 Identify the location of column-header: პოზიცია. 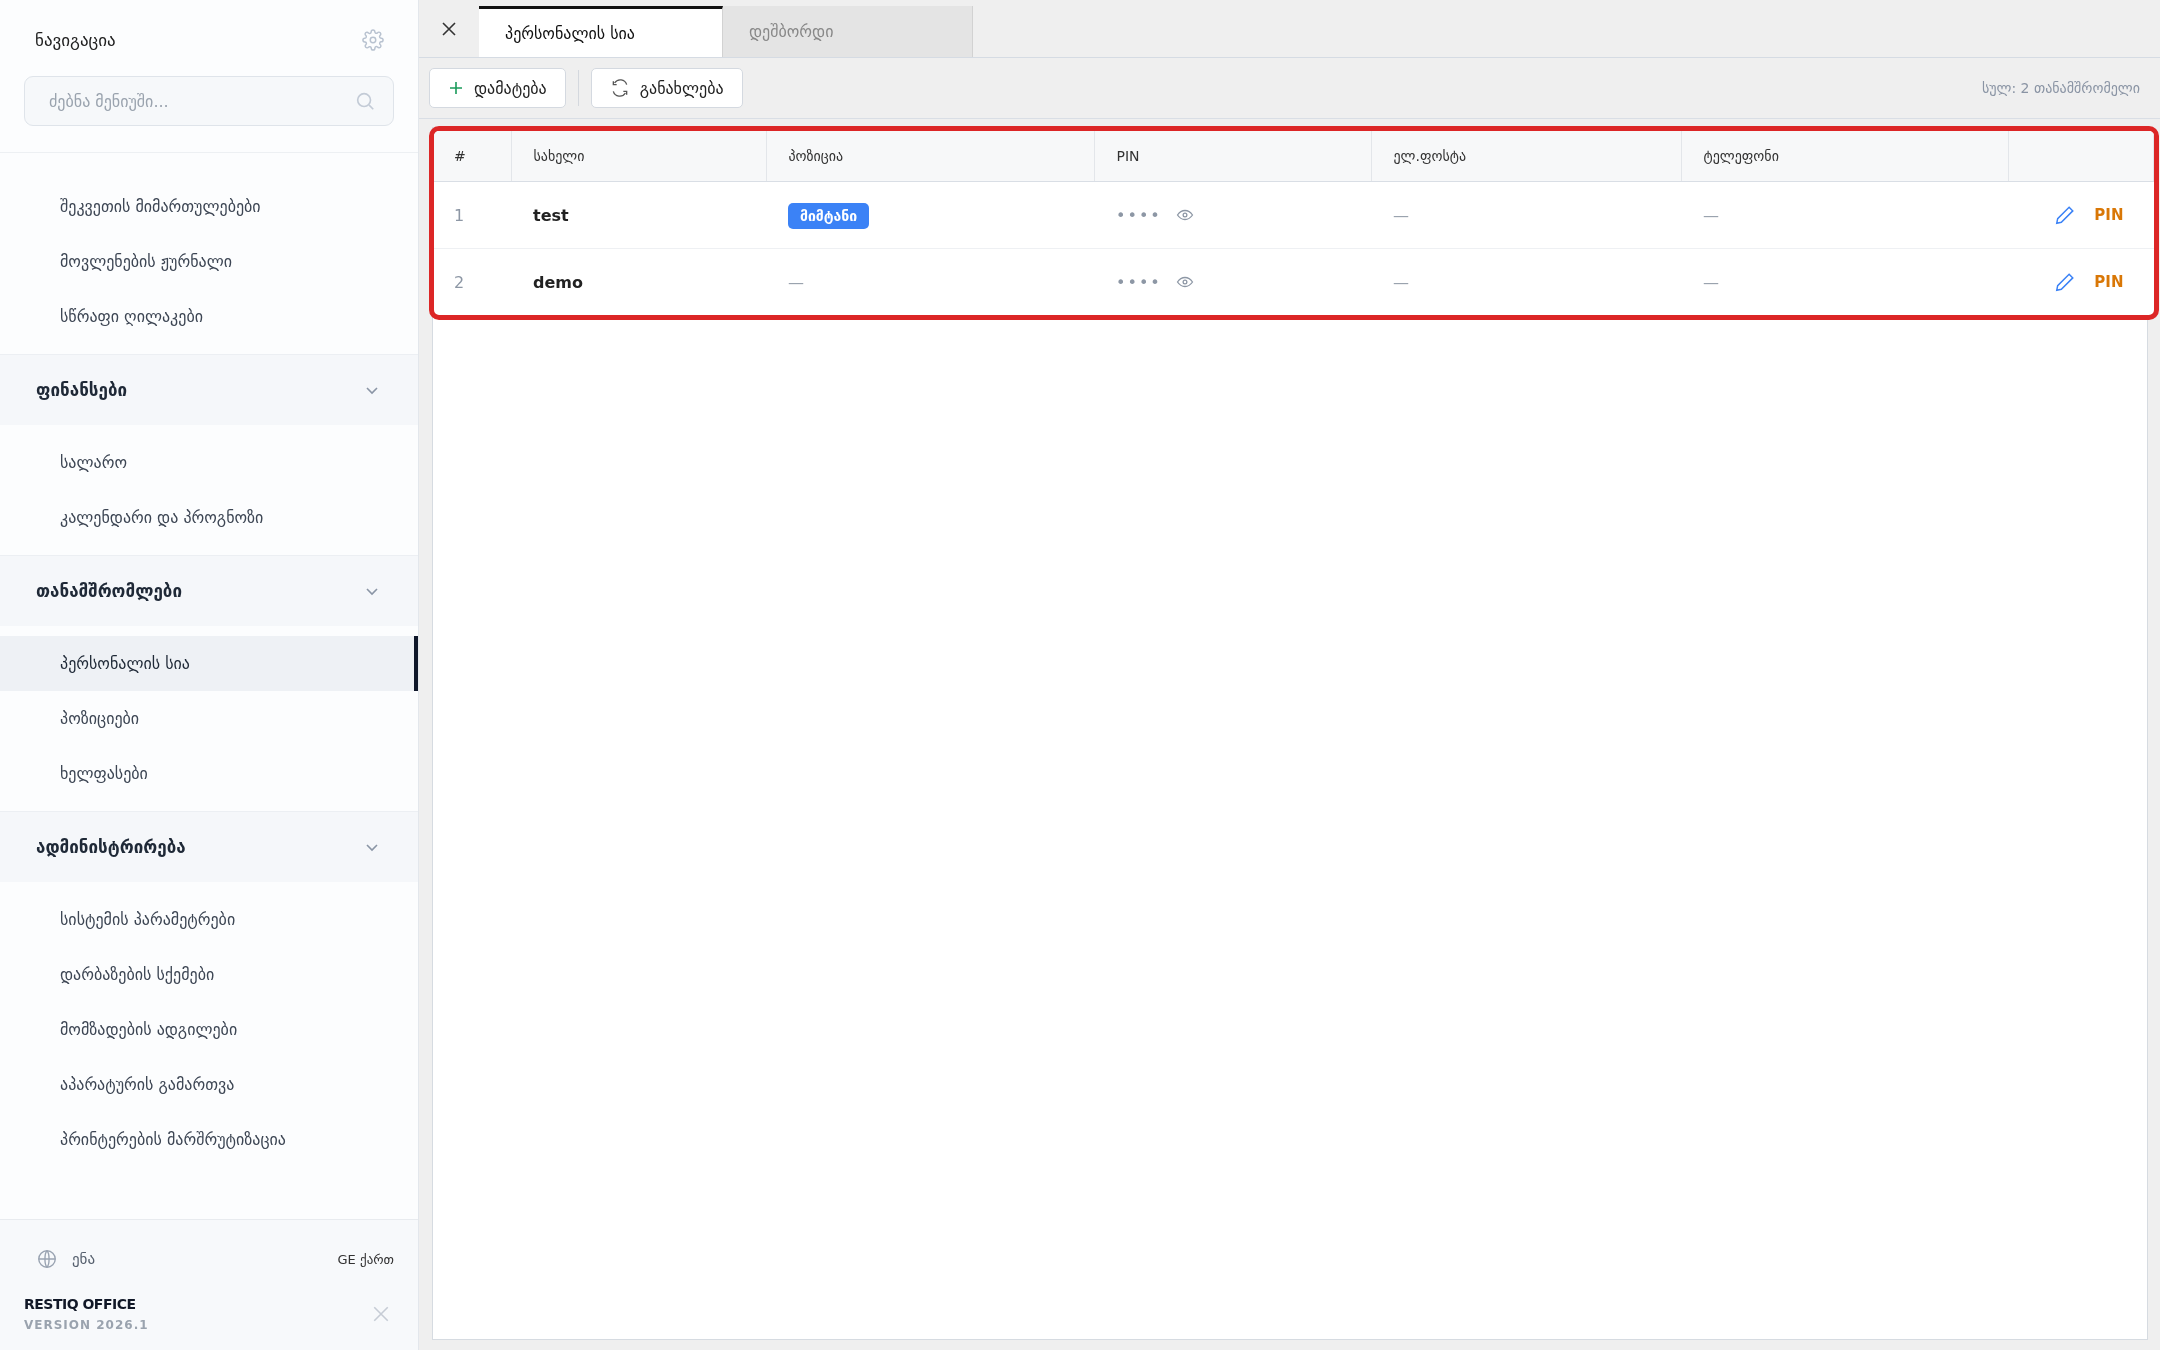
(930, 156).